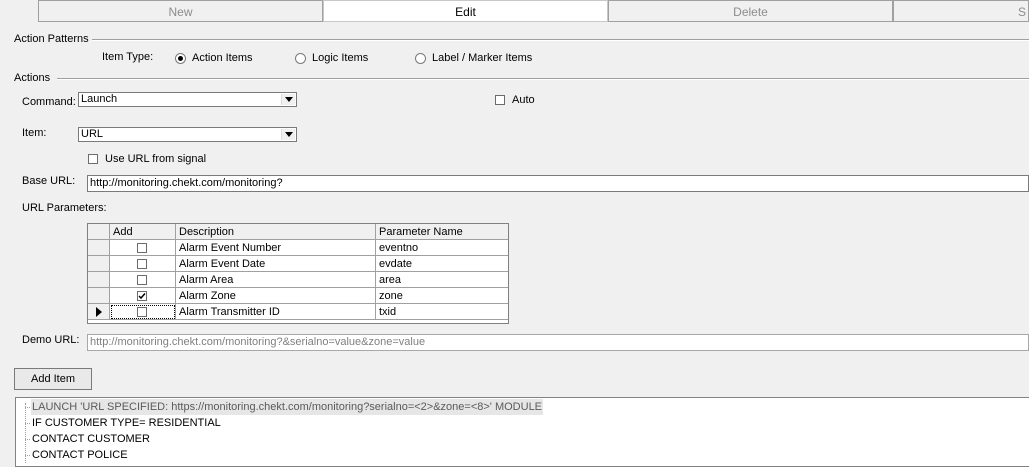 Image resolution: width=1029 pixels, height=467 pixels. What do you see at coordinates (64, 208) in the screenshot?
I see `url-parameters-label: URL Parameters:` at bounding box center [64, 208].